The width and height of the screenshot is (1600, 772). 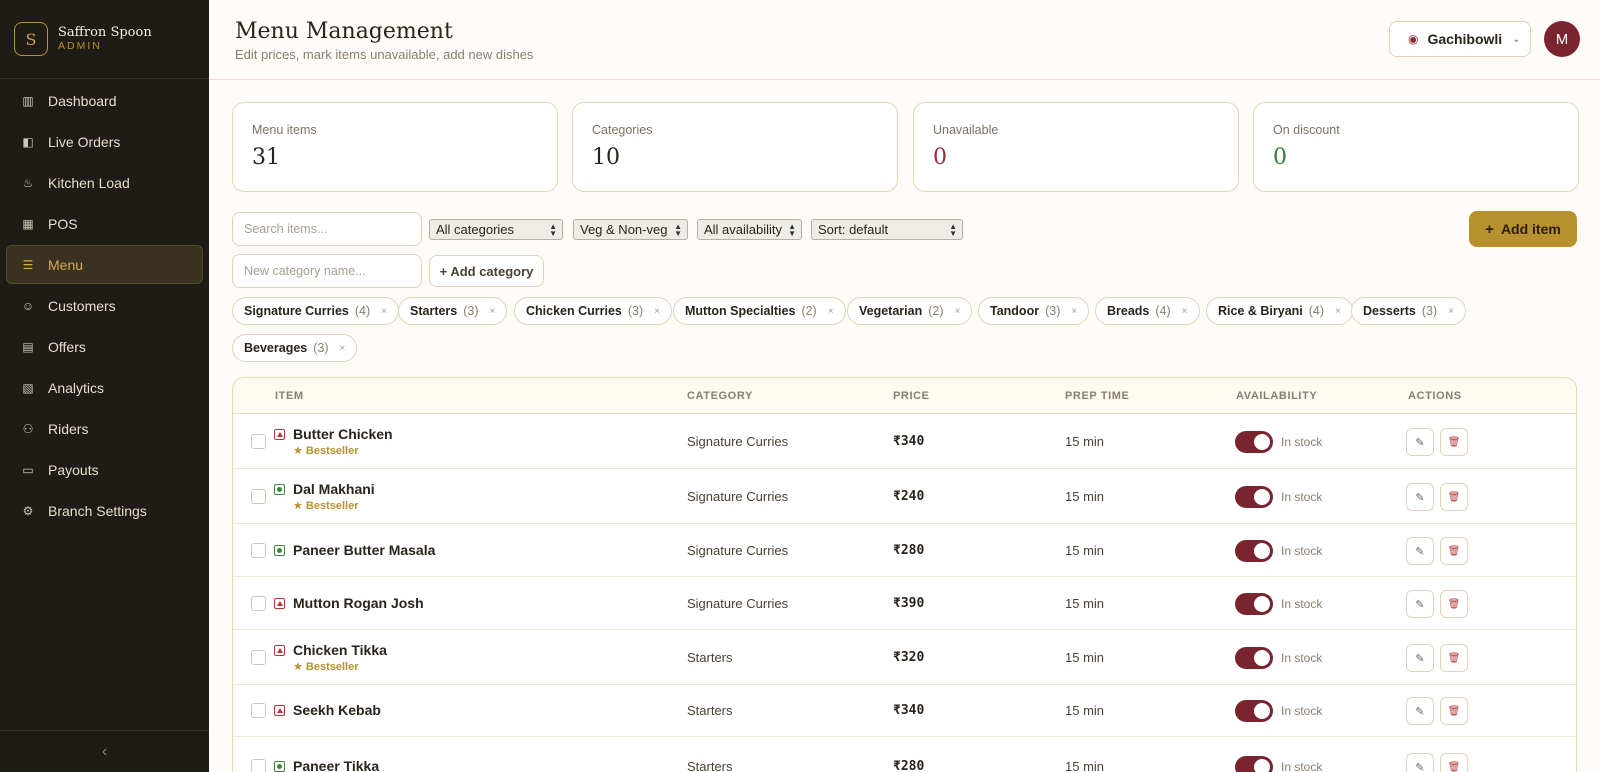 What do you see at coordinates (104, 510) in the screenshot?
I see `sidebar-item-branch-settings: ⚙ Branch Settings` at bounding box center [104, 510].